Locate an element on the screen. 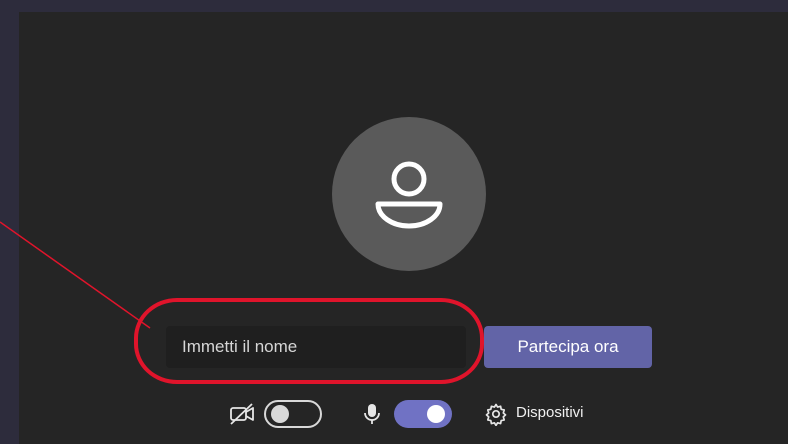 The image size is (788, 444). camera-toggle is located at coordinates (293, 414).